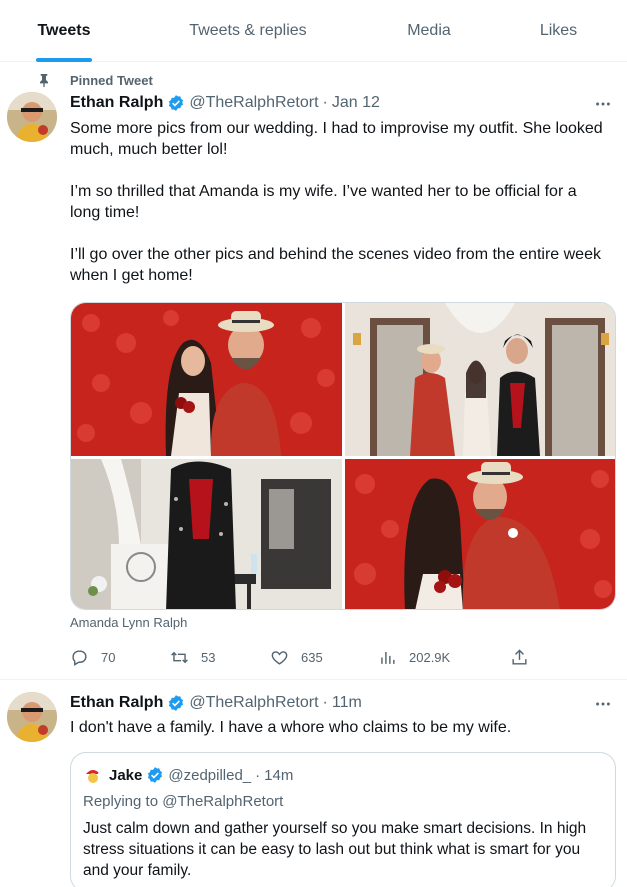 Image resolution: width=627 pixels, height=887 pixels. I want to click on tab-tweets: Tweets, so click(64, 31).